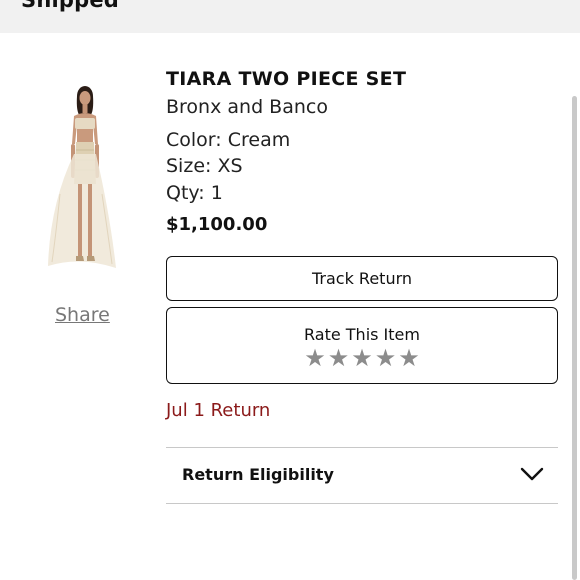 The image size is (580, 580). I want to click on product-color: Color: Cream, so click(228, 140).